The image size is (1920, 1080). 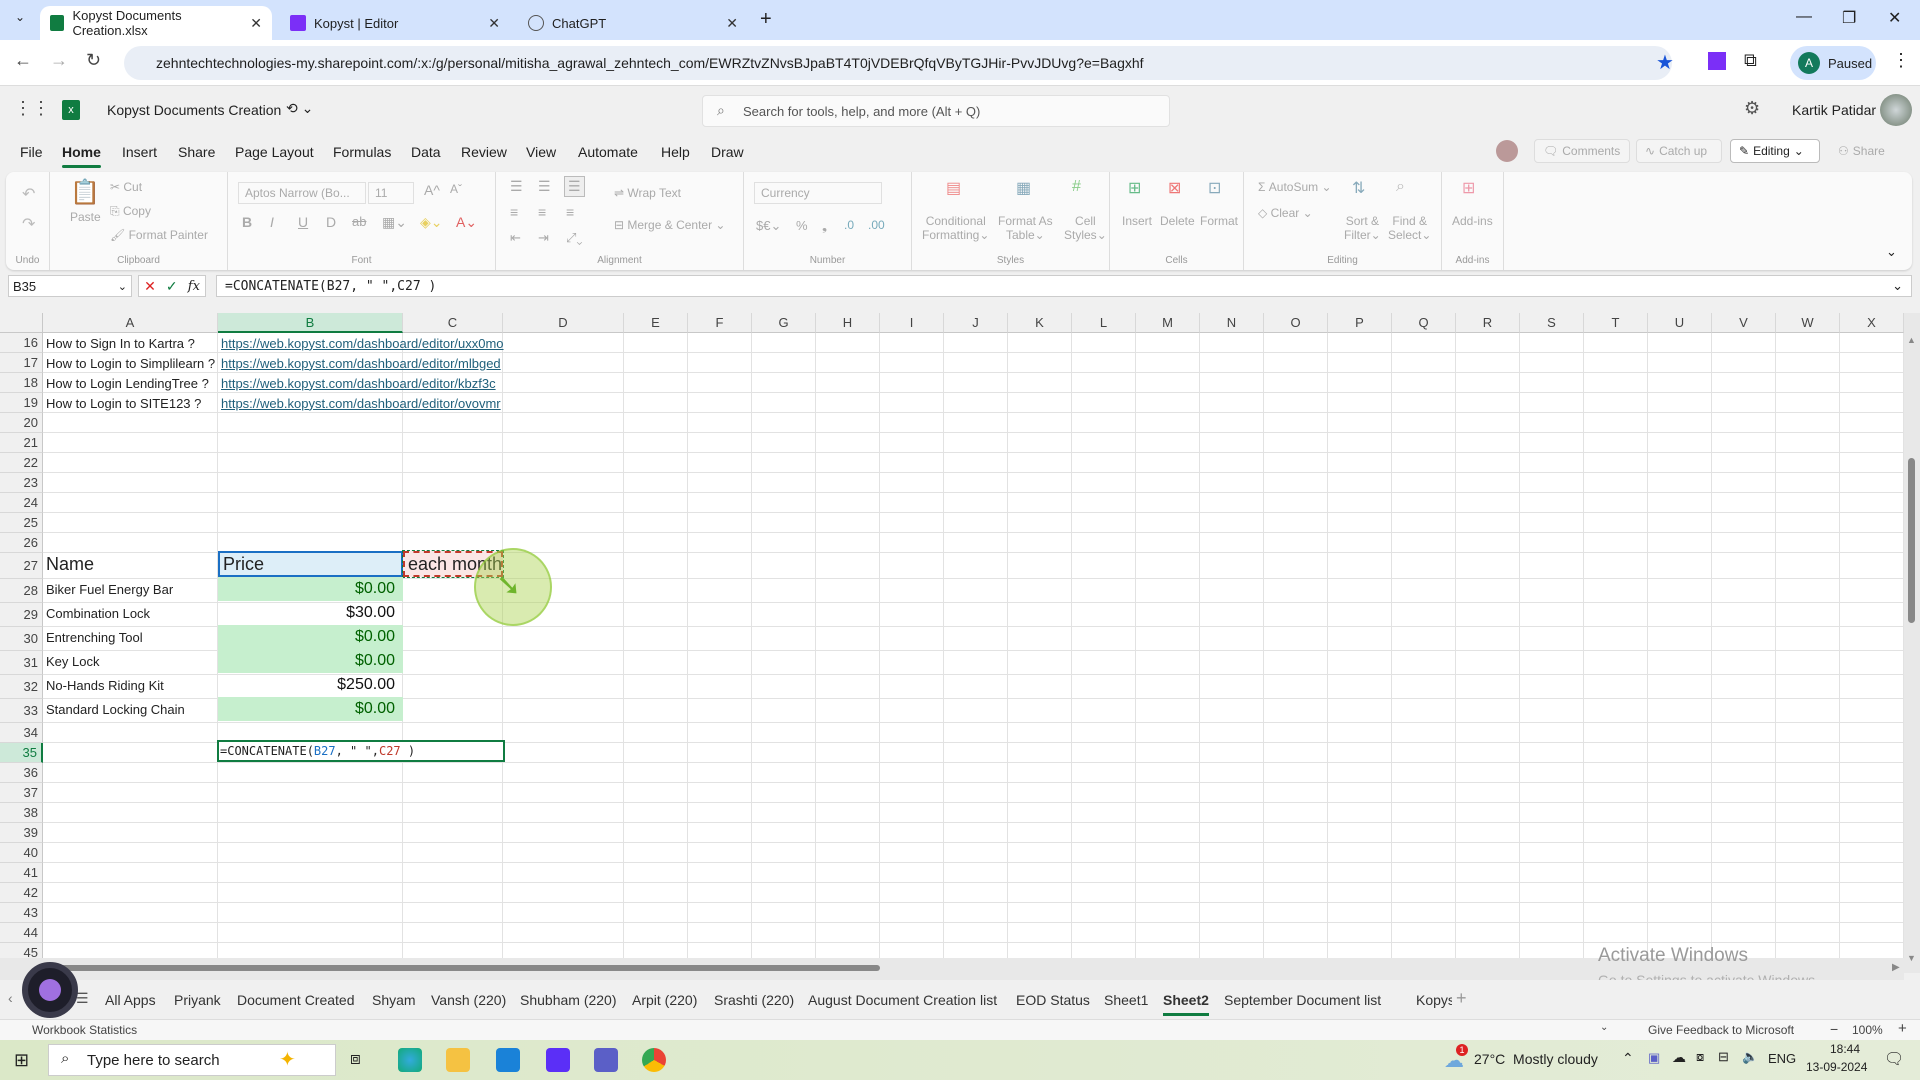 I want to click on enter-icon: ✓, so click(x=172, y=286).